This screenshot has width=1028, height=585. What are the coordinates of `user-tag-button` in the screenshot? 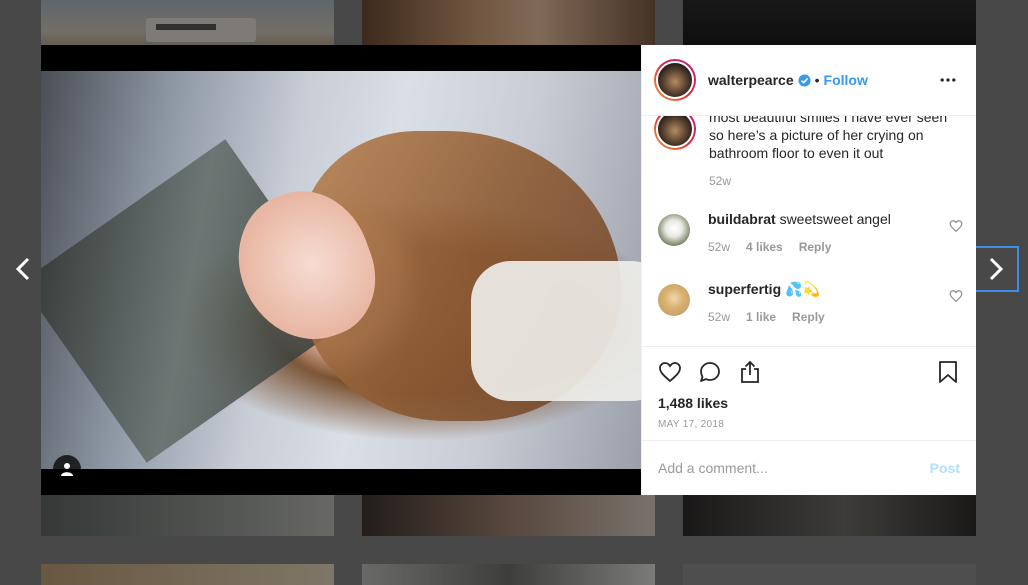 It's located at (67, 469).